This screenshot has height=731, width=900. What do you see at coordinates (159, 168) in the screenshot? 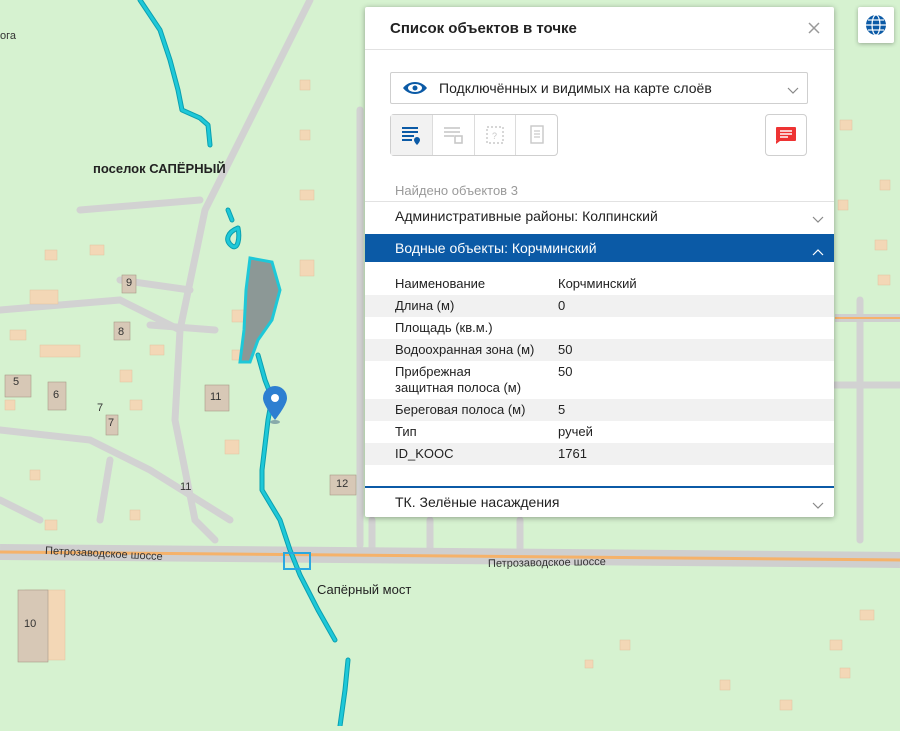
I see `settlement-label: поселок САПЁРНЫЙ` at bounding box center [159, 168].